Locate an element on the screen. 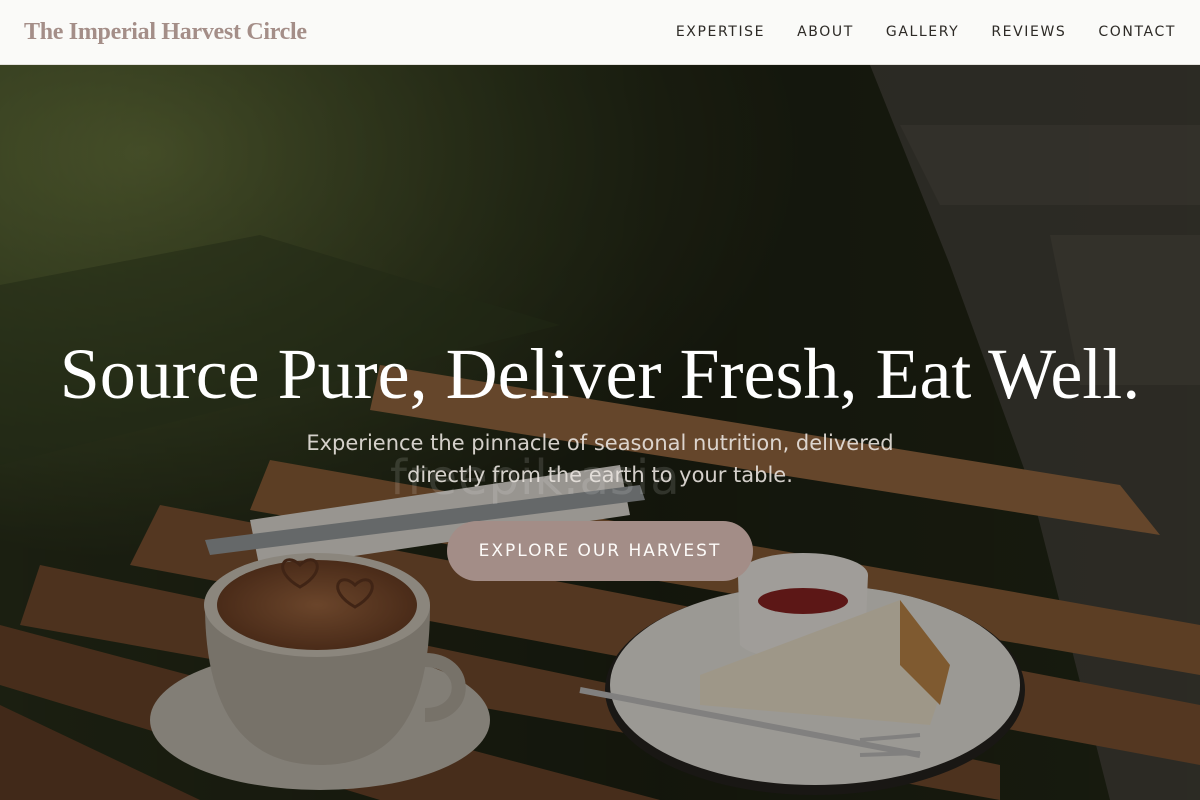  nav-link-about: ABOUT is located at coordinates (825, 32).